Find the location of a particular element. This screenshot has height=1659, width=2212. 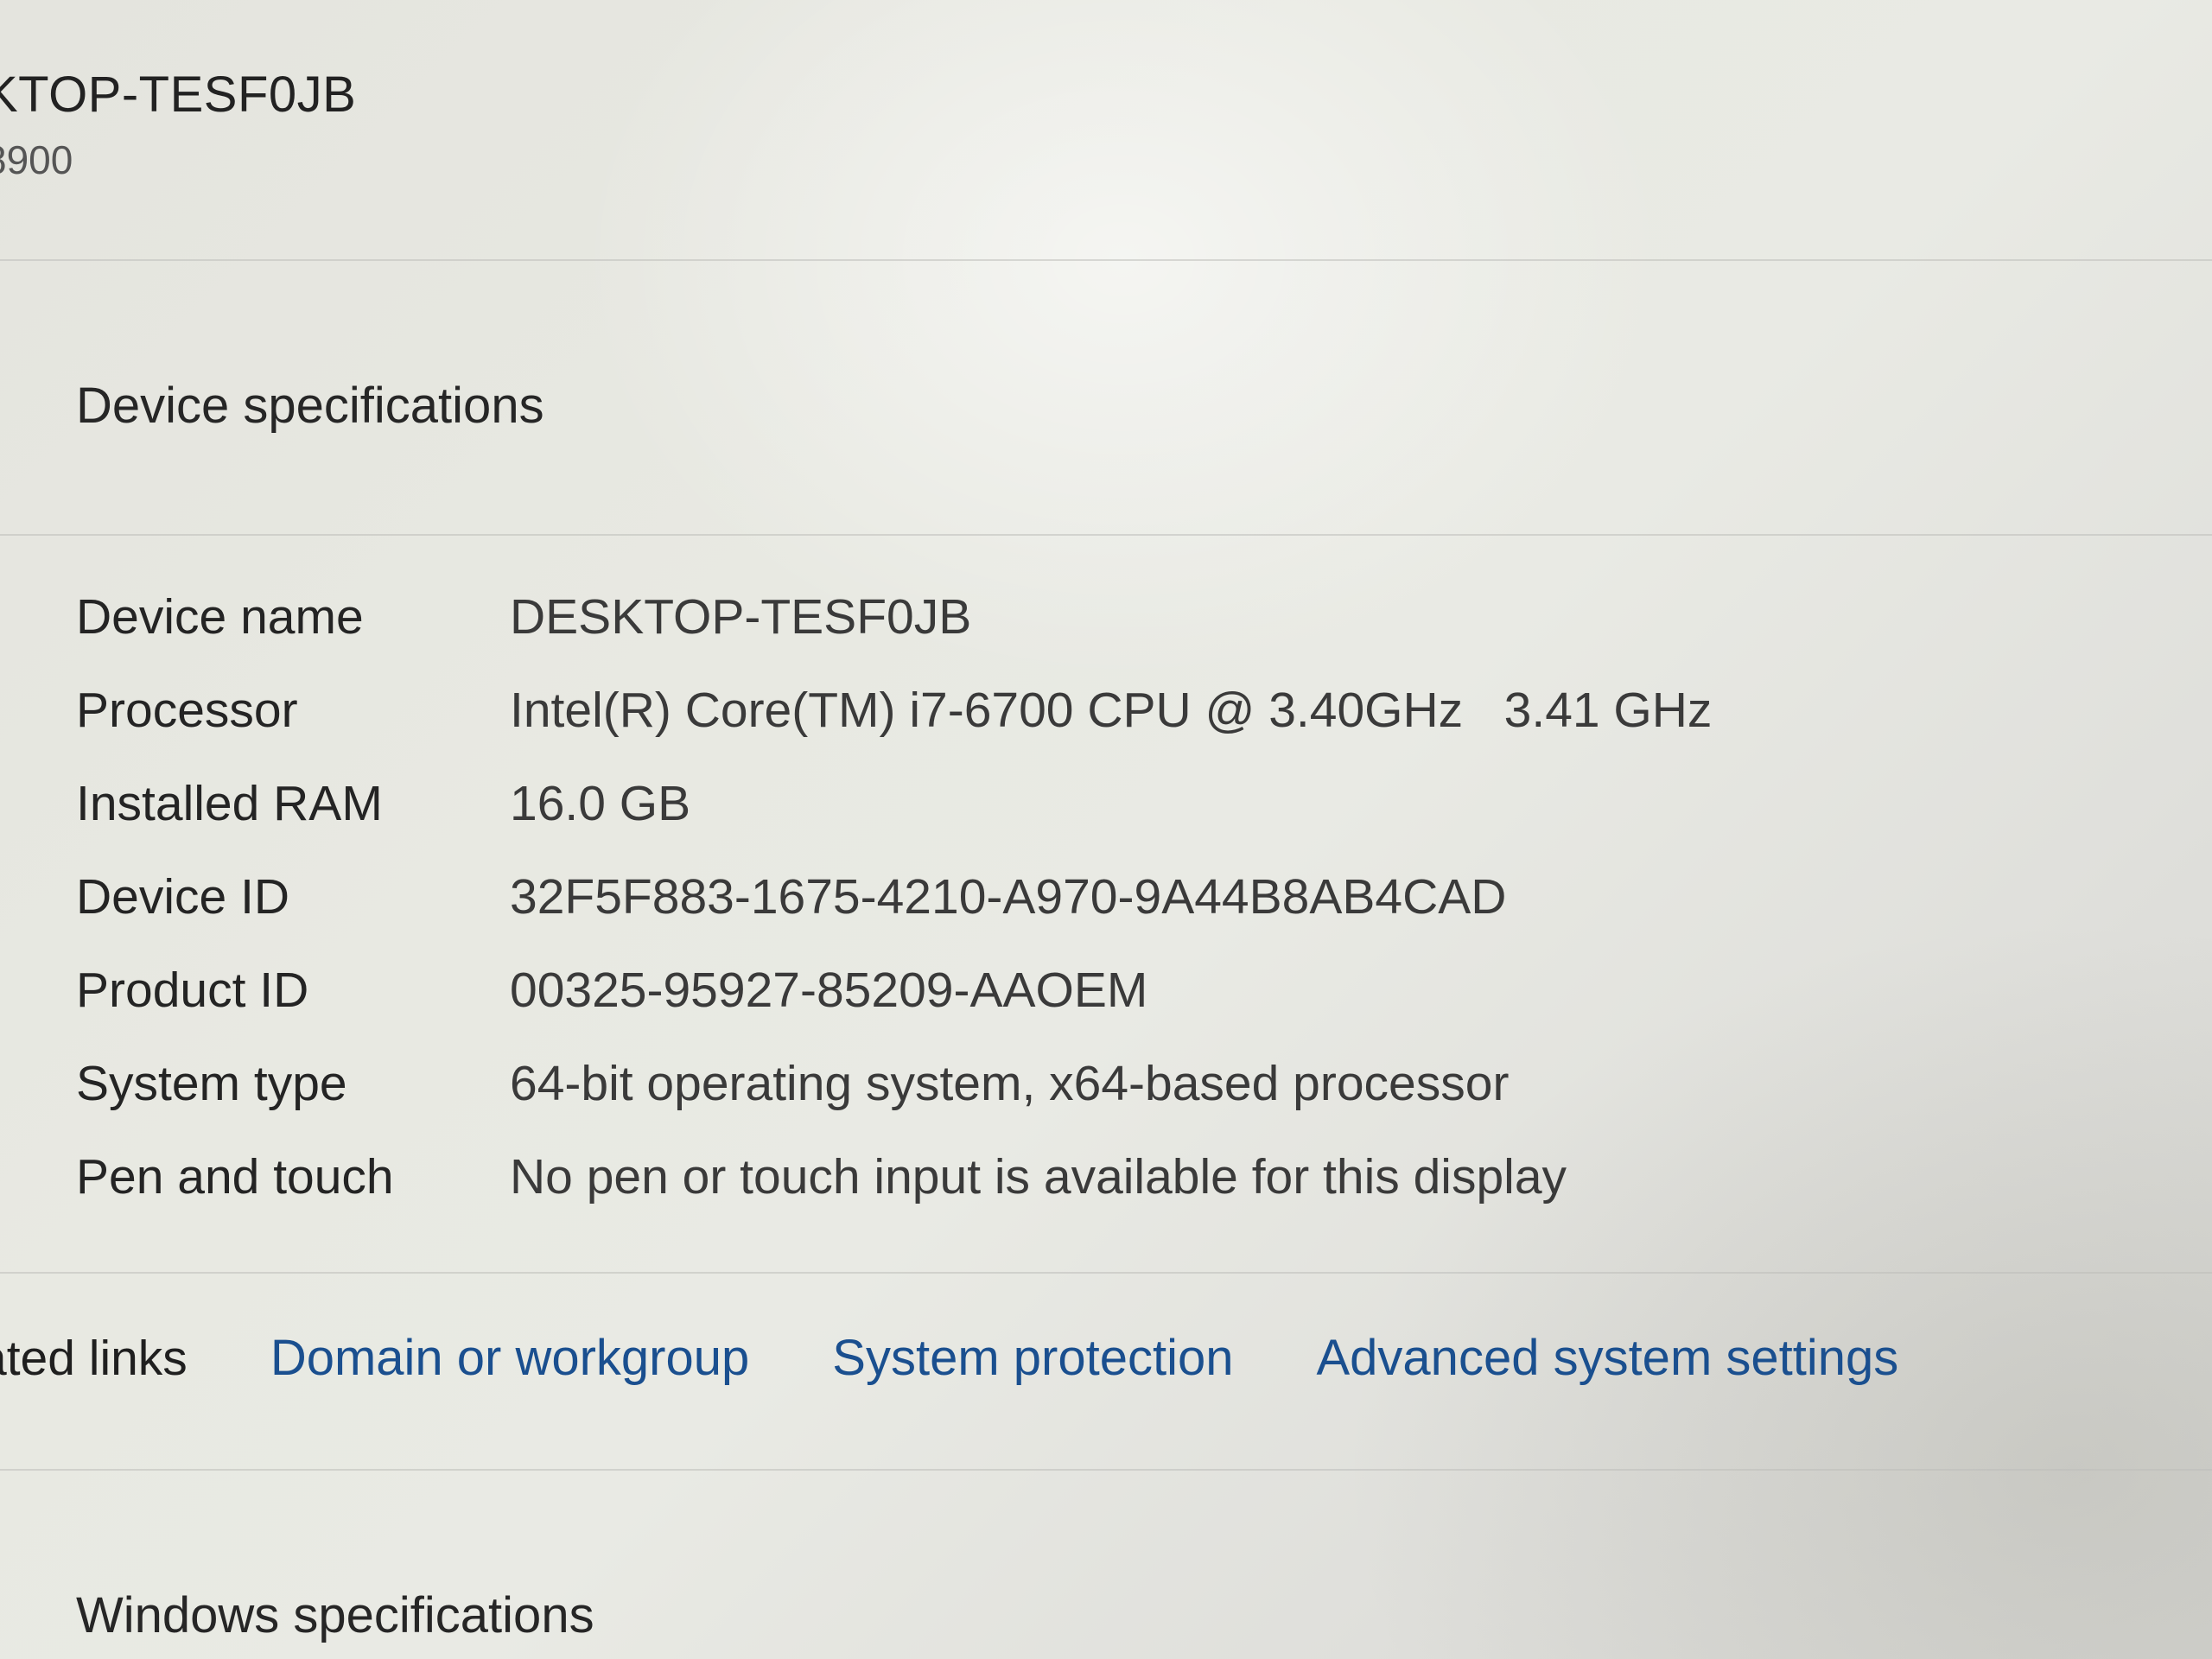

spec-row-installed-ram: Installed RAM 16.0 GB is located at coordinates (983, 803).